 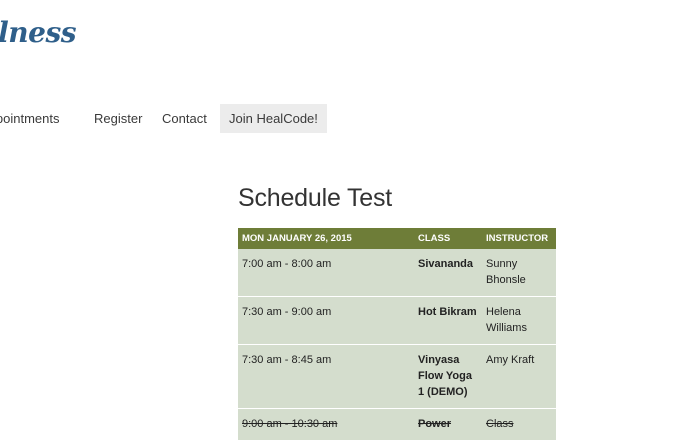 What do you see at coordinates (30, 118) in the screenshot?
I see `nav-item-appointments: Appointments` at bounding box center [30, 118].